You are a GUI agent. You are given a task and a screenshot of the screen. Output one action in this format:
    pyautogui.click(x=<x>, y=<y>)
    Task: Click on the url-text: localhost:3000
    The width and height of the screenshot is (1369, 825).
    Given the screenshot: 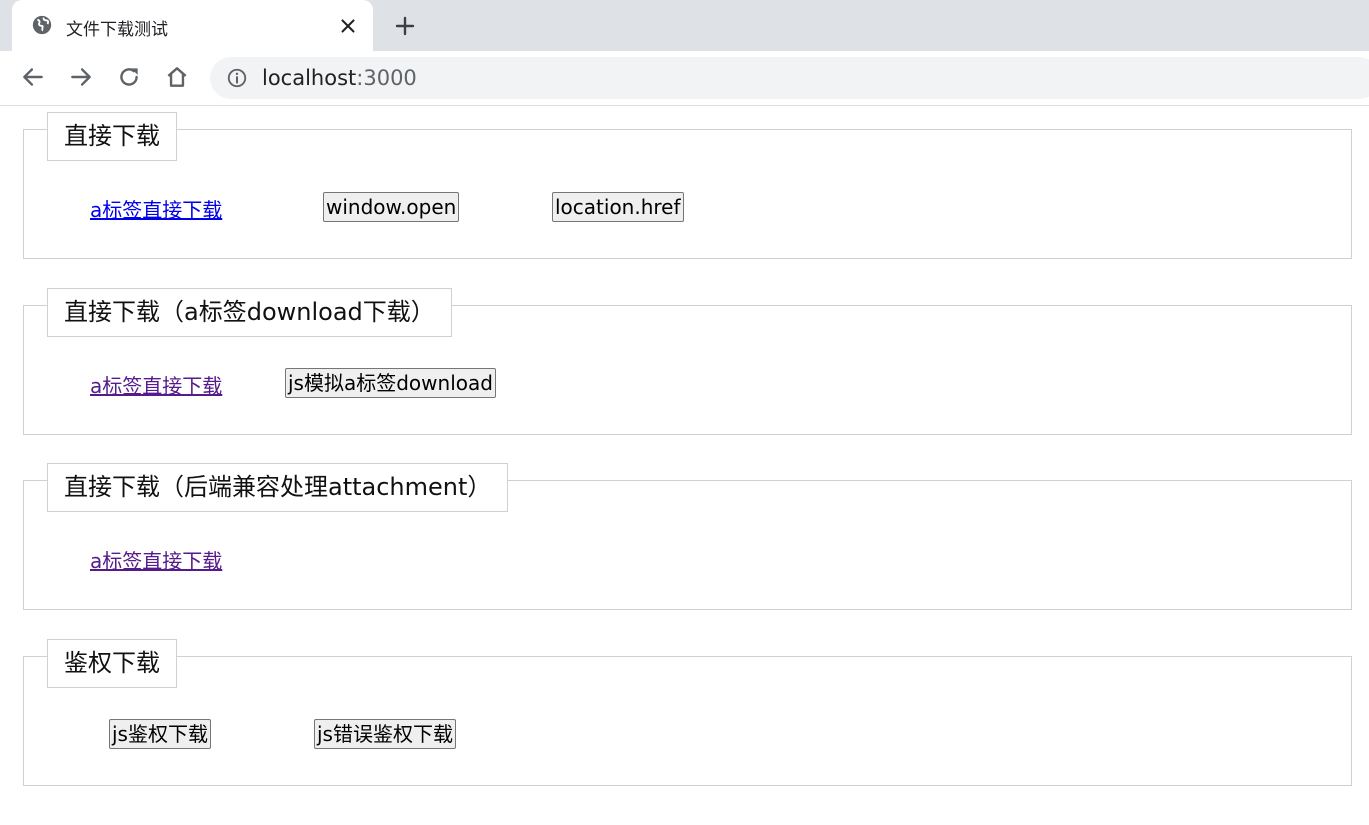 What is the action you would take?
    pyautogui.click(x=339, y=78)
    